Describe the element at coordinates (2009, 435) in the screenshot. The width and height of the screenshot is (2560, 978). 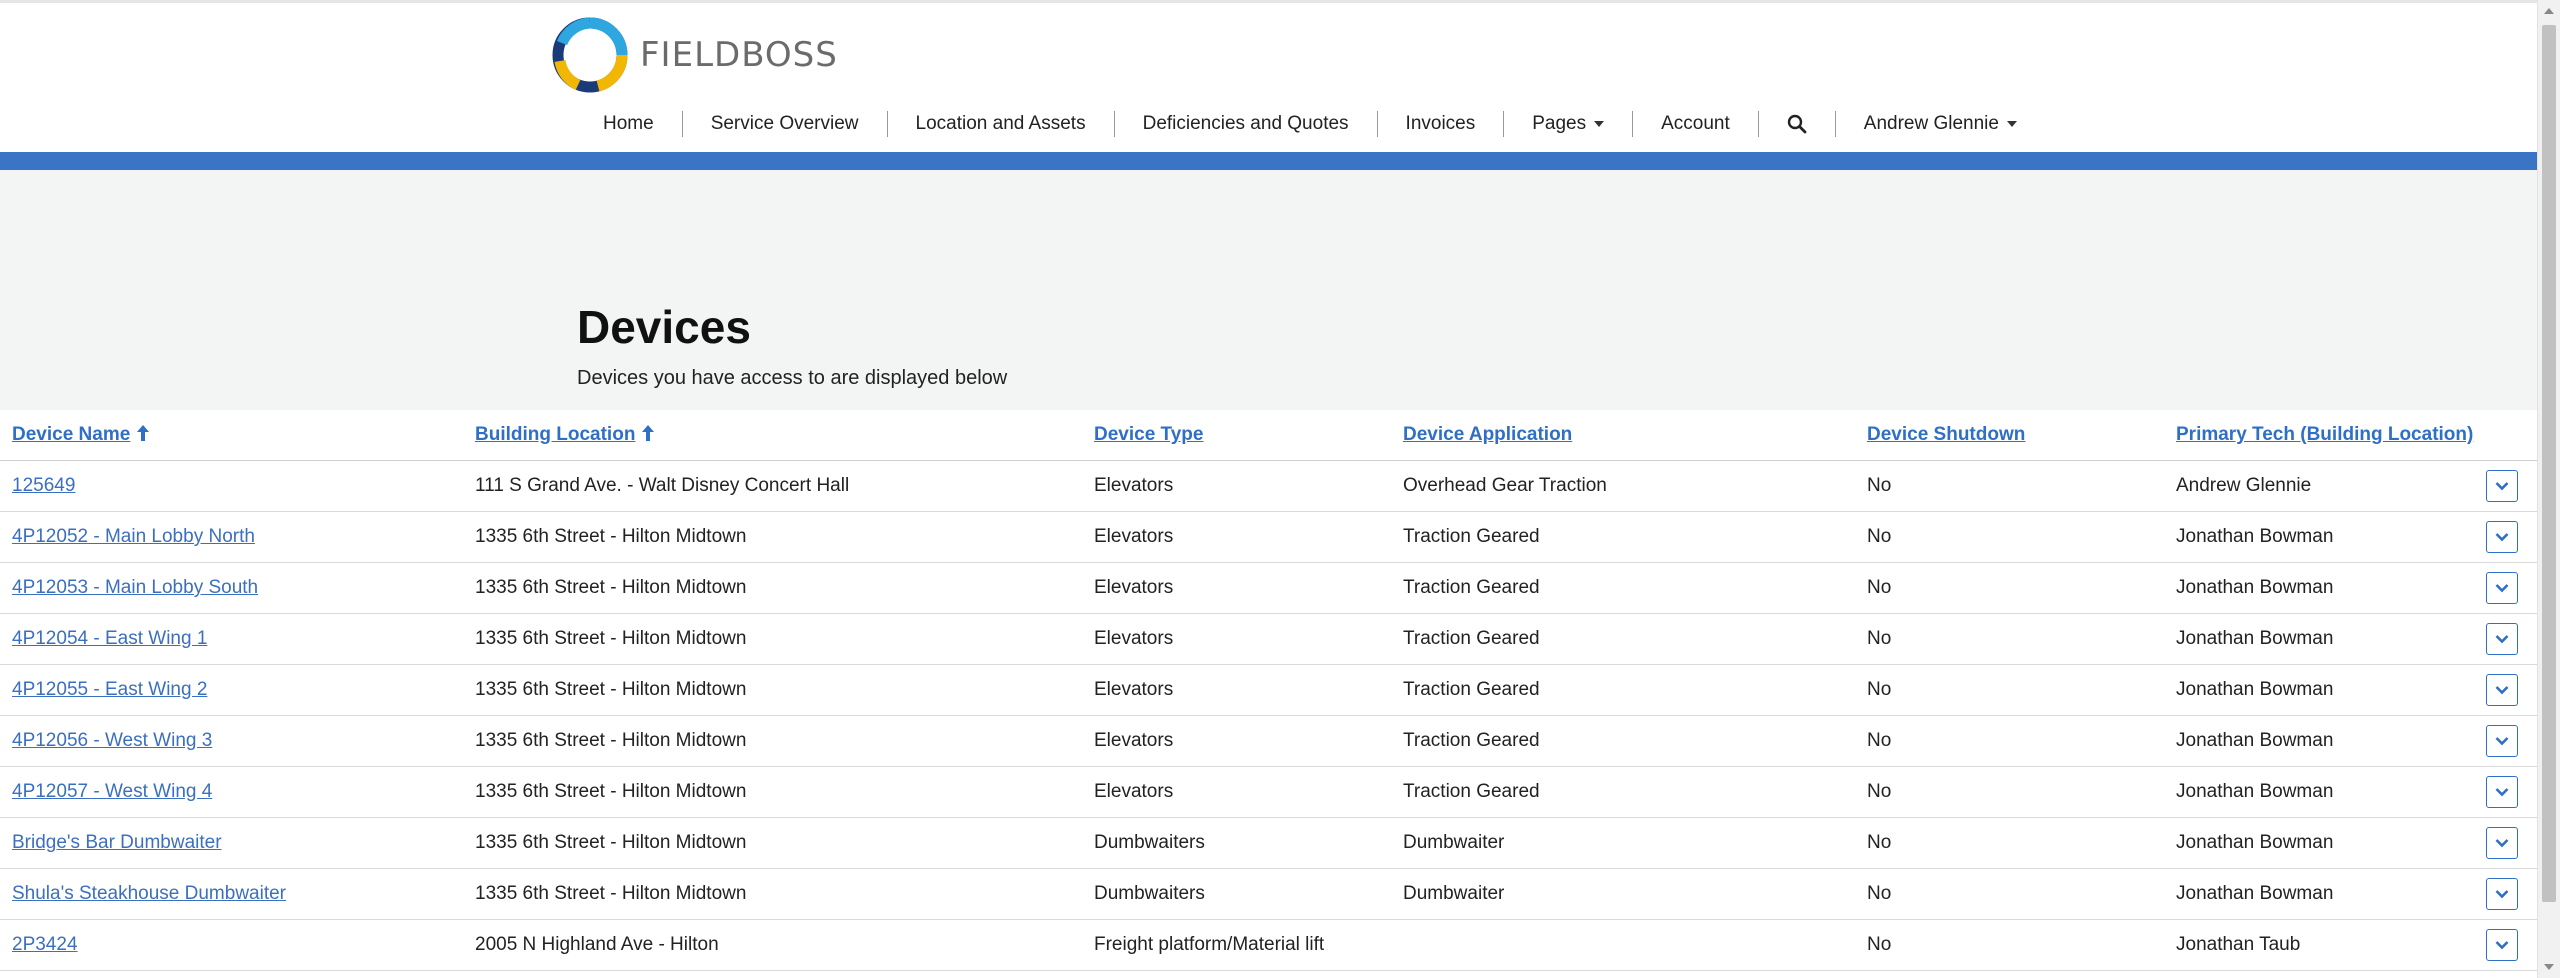
I see `column-header-device-shutdown: Device Shutdown` at that location.